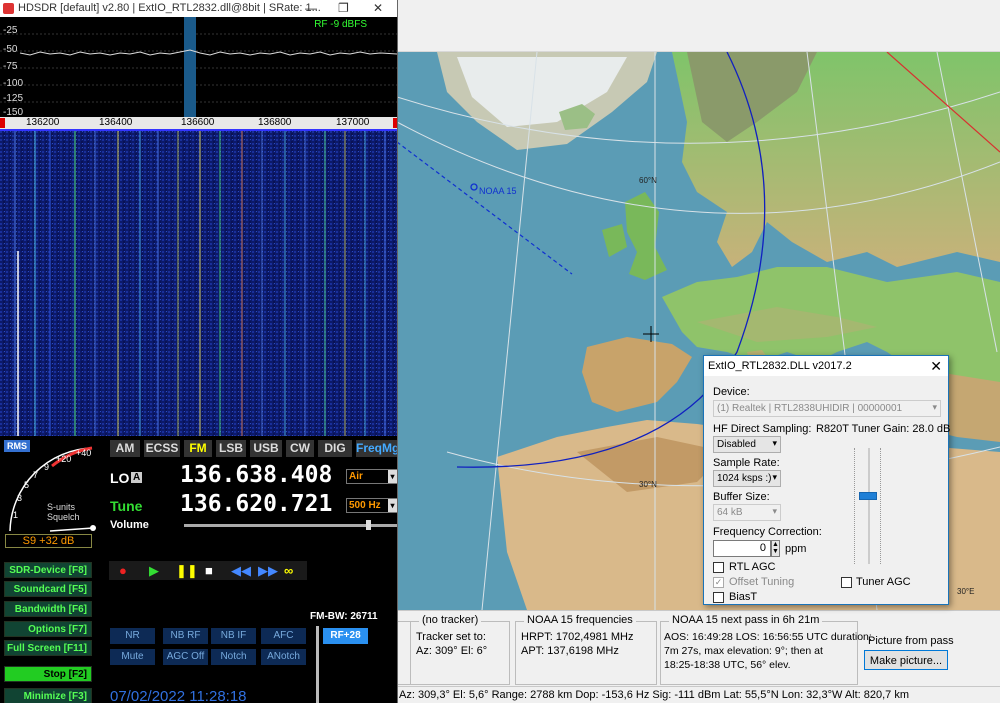 This screenshot has width=1000, height=703. What do you see at coordinates (256, 475) in the screenshot?
I see `lo-frequency: 136.638.408` at bounding box center [256, 475].